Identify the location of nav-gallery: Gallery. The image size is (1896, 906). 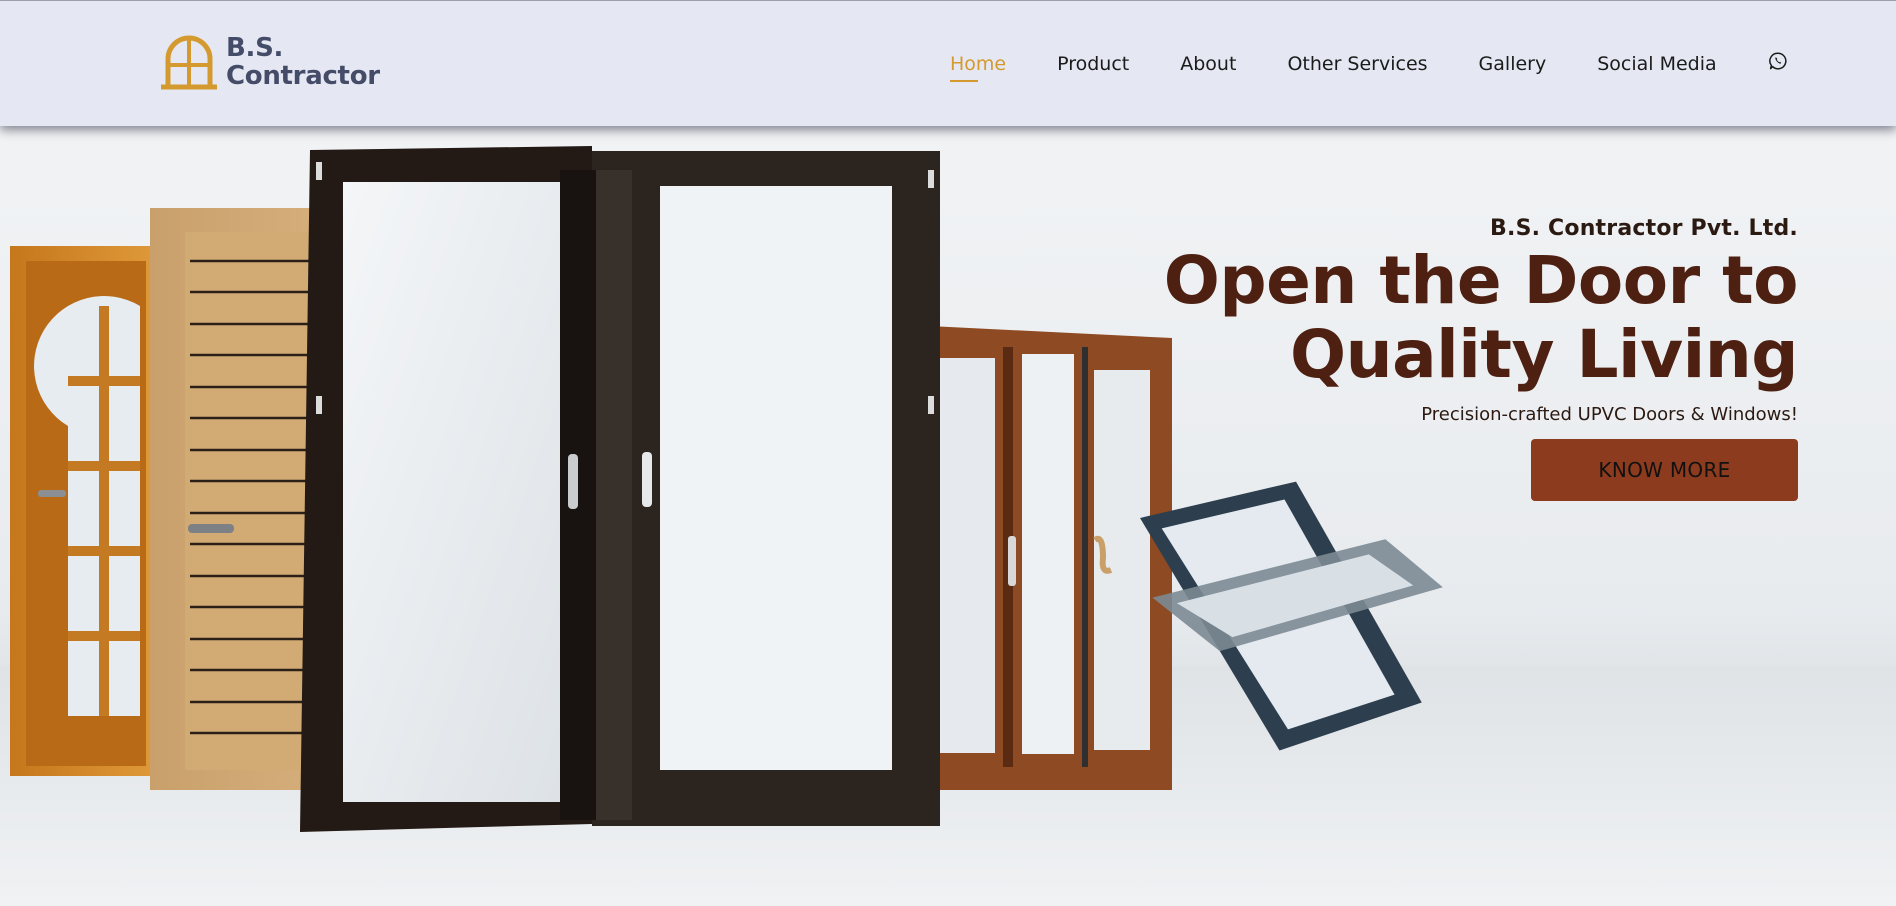
(1513, 64).